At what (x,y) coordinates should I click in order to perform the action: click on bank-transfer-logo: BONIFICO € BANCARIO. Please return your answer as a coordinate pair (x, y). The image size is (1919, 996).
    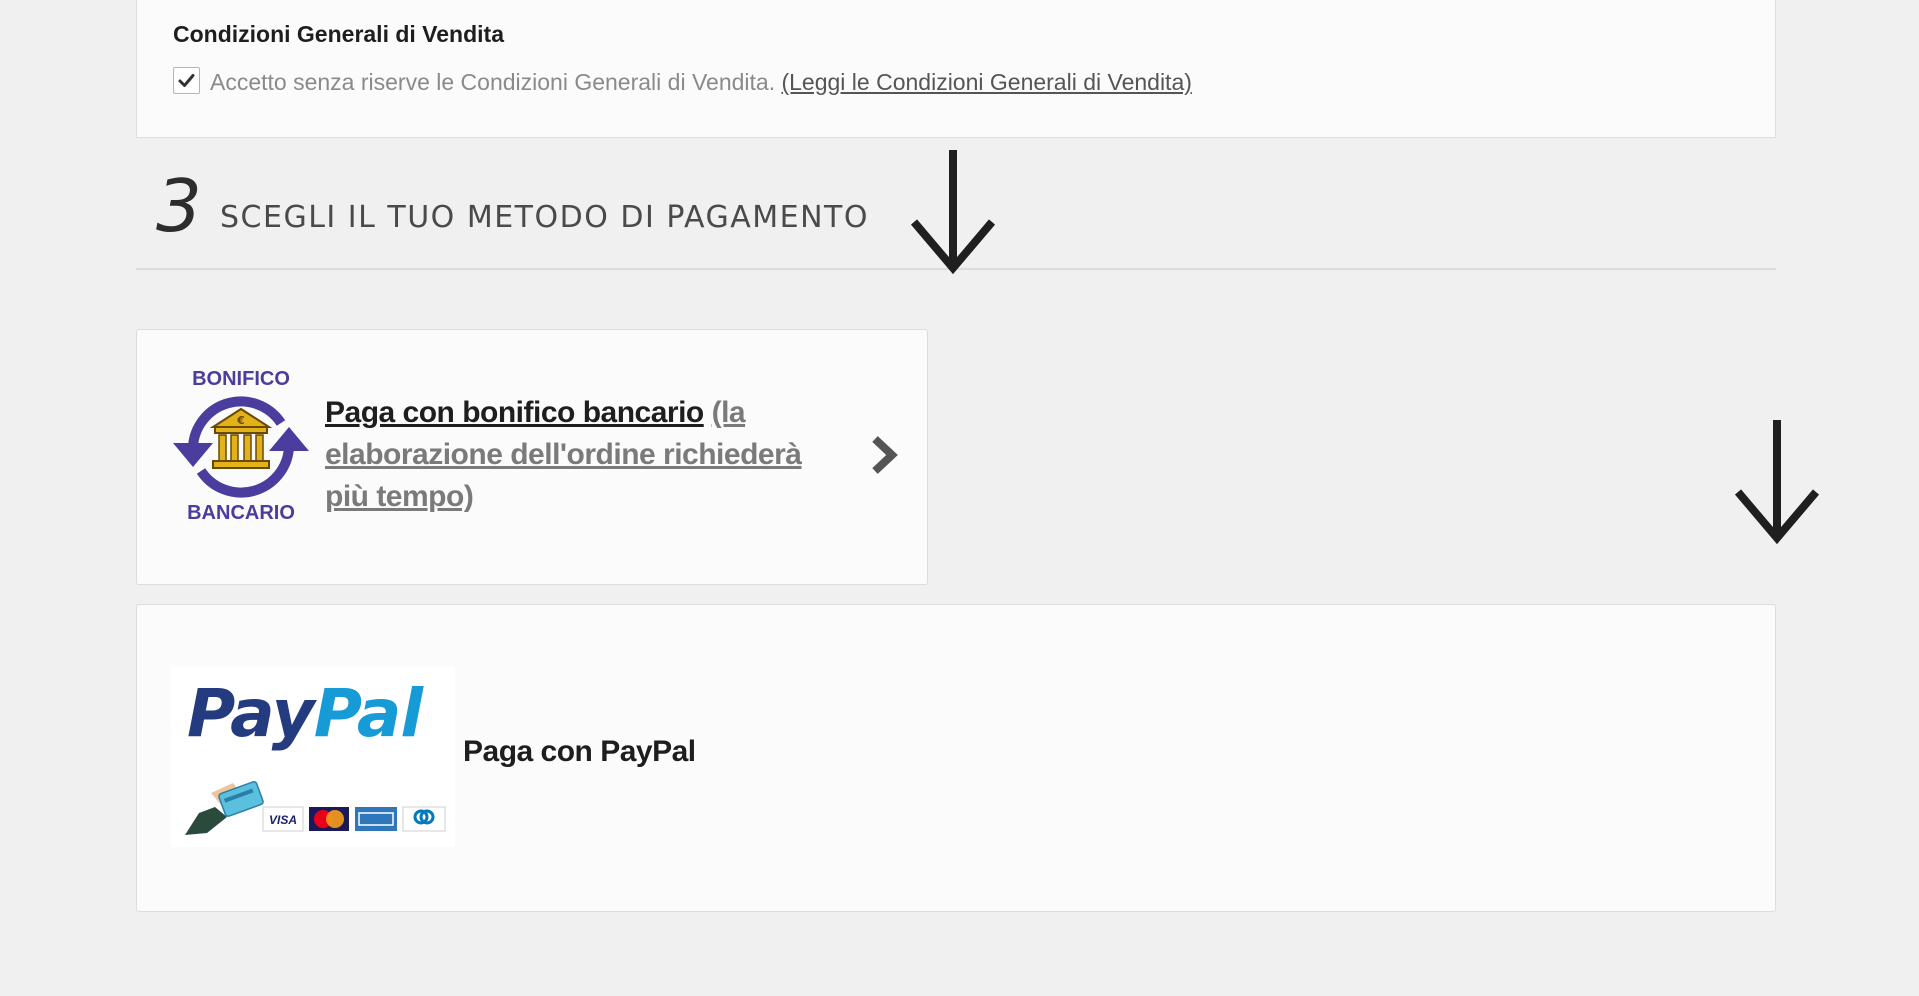
    Looking at the image, I should click on (241, 446).